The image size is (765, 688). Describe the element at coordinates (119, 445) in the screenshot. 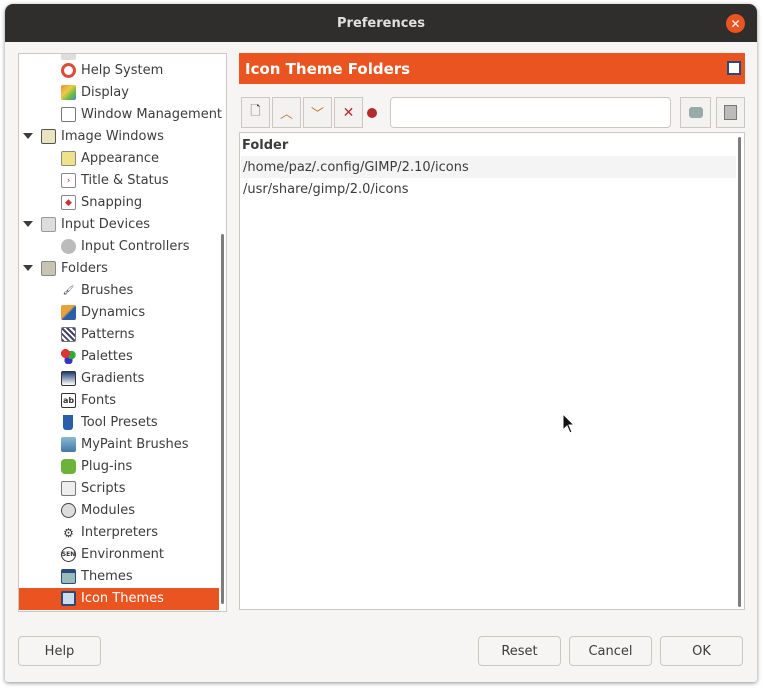

I see `tree-item-mypaint-brushes: MyPaint Brushes` at that location.